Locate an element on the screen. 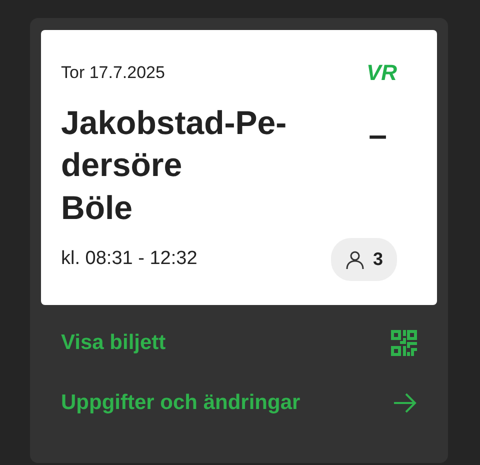 The height and width of the screenshot is (465, 480). travel-date: Tor 17.7.2025 is located at coordinates (113, 73).